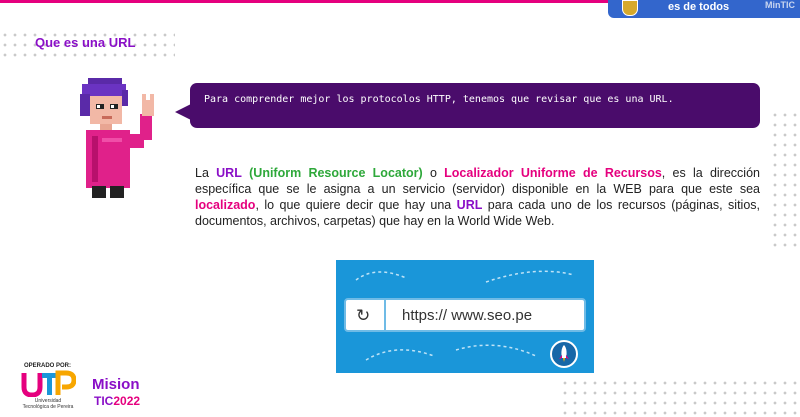 The width and height of the screenshot is (800, 417). Describe the element at coordinates (433, 173) in the screenshot. I see `body-text-segment: o` at that location.